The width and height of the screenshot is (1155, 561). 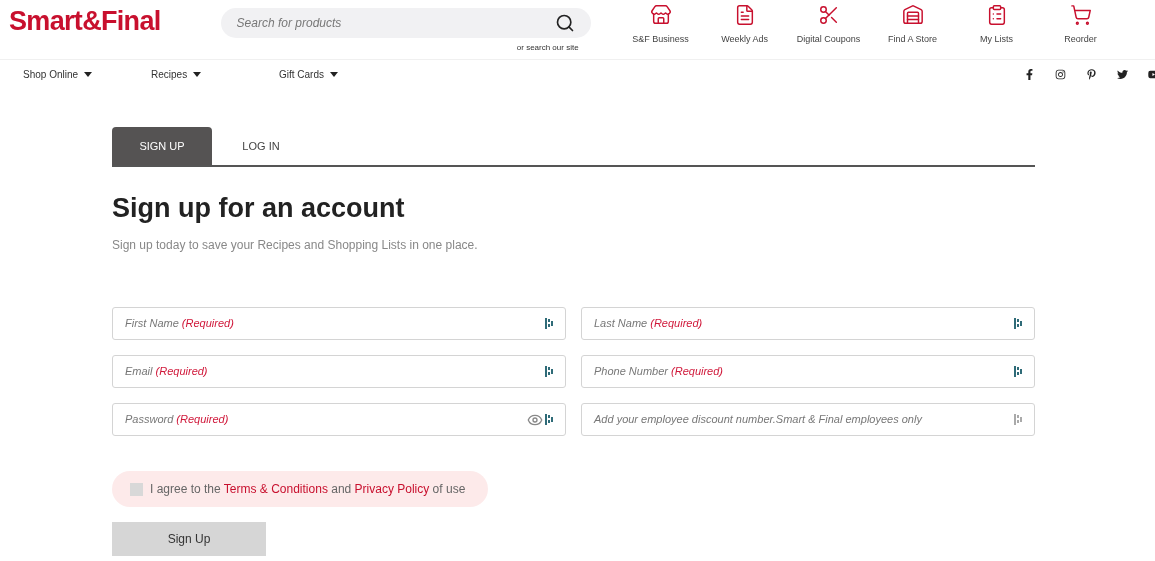 I want to click on facebook-icon, so click(x=1029, y=74).